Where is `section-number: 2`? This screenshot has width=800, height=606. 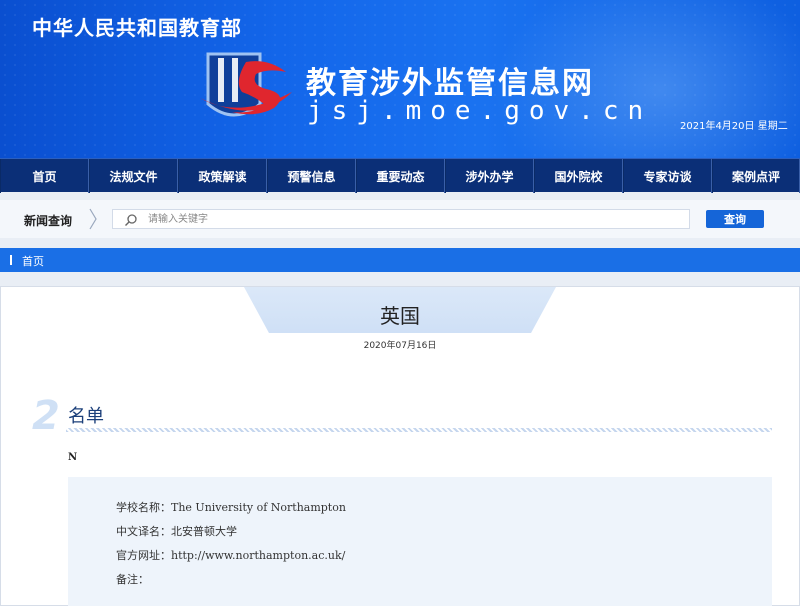
section-number: 2 is located at coordinates (46, 416).